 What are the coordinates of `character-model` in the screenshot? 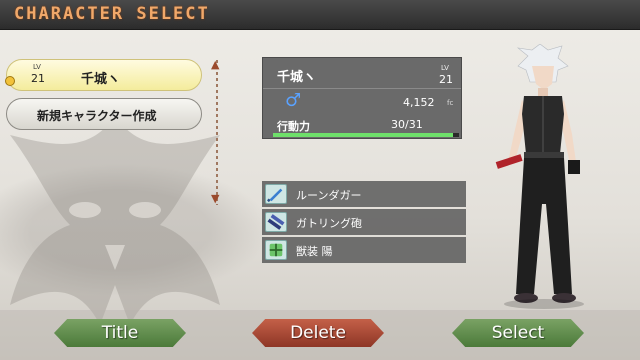 It's located at (539, 176).